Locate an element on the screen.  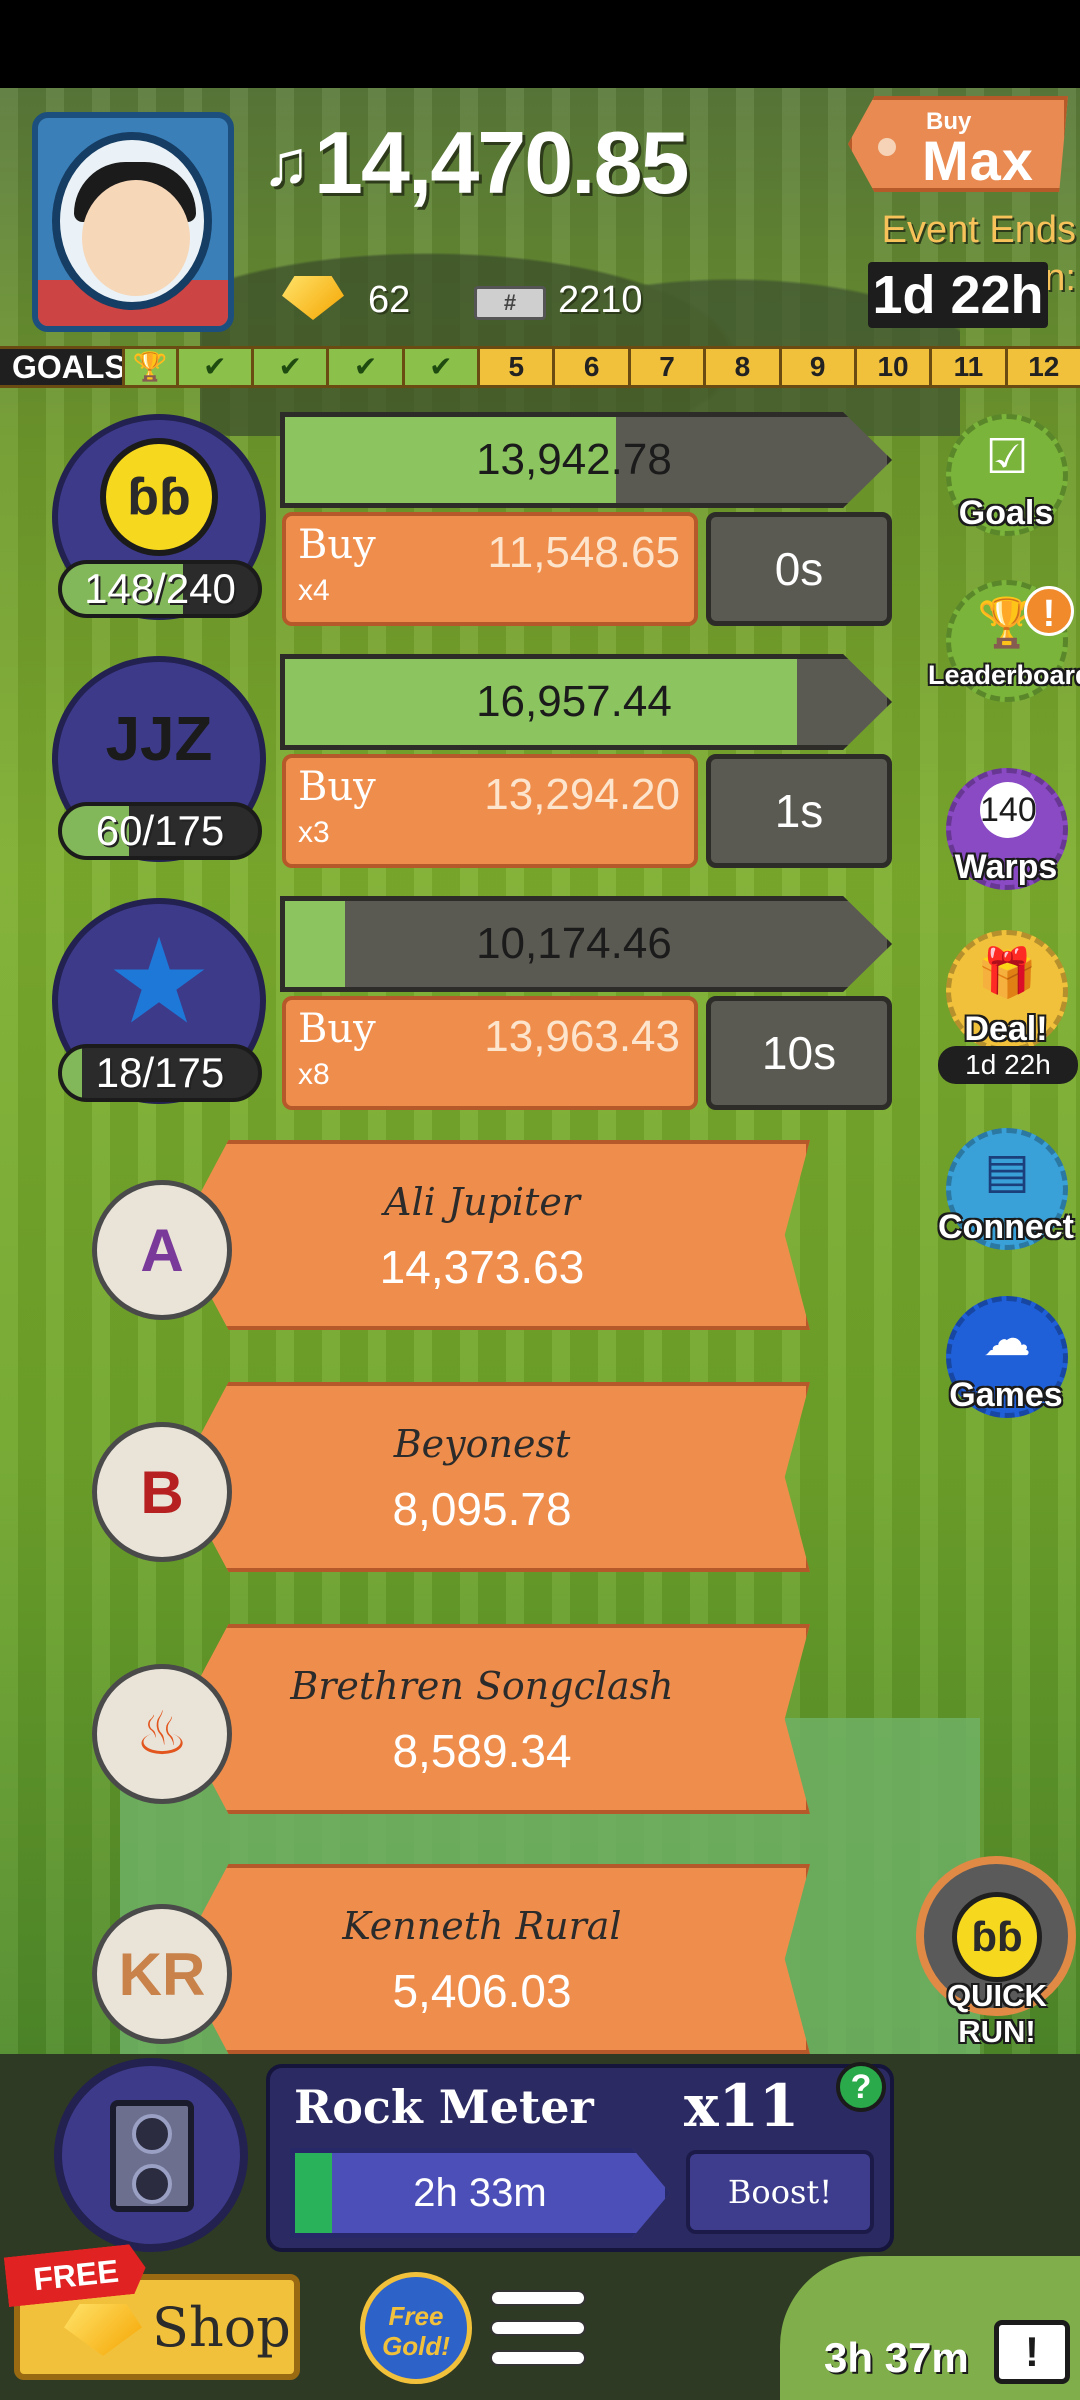
deal-timer: 1d 22h is located at coordinates (1008, 1065).